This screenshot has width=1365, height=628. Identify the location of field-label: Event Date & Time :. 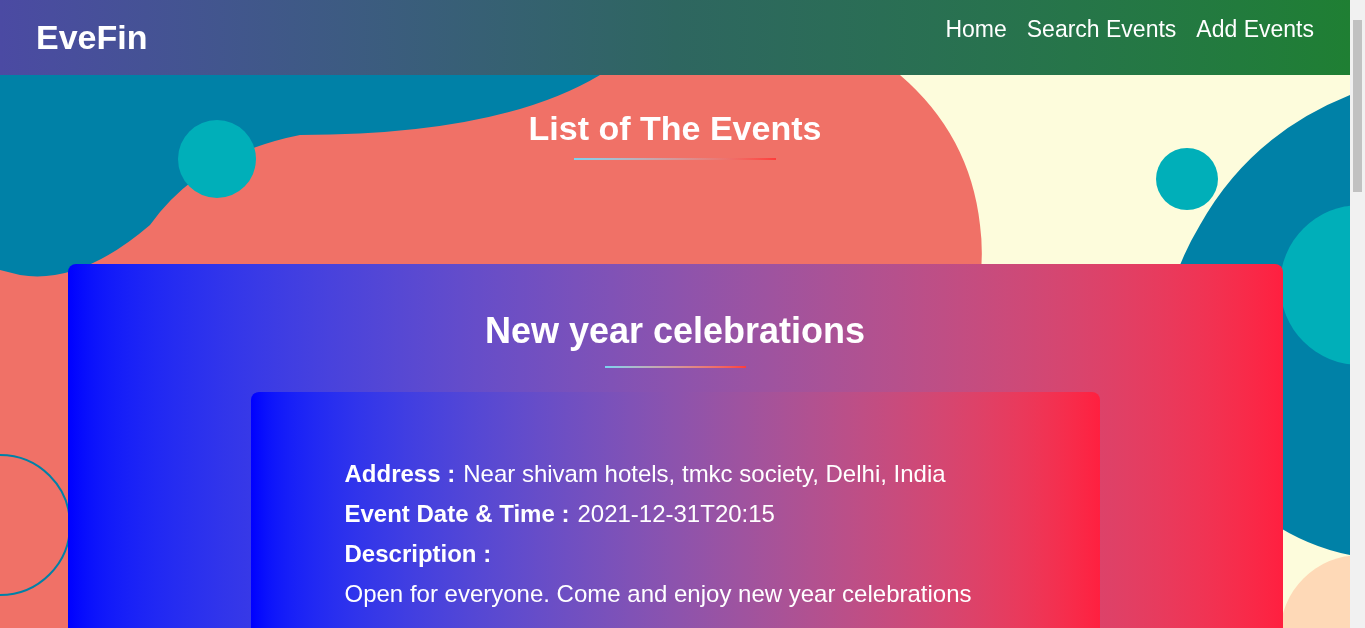
(457, 513).